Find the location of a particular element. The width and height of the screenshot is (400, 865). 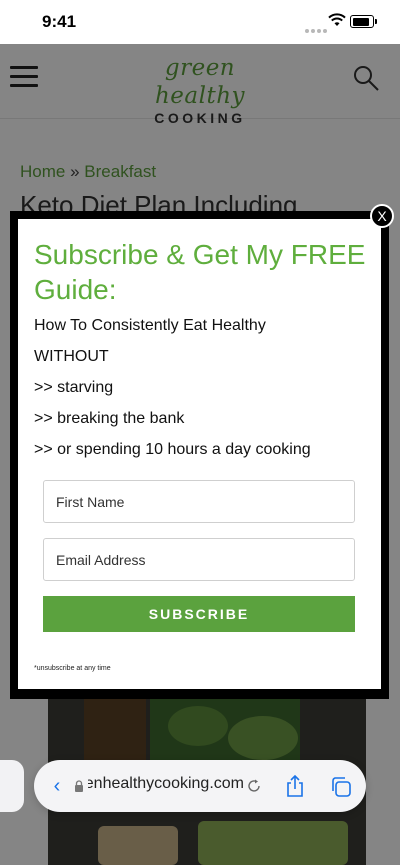

status-bar: 9:41 is located at coordinates (200, 22).